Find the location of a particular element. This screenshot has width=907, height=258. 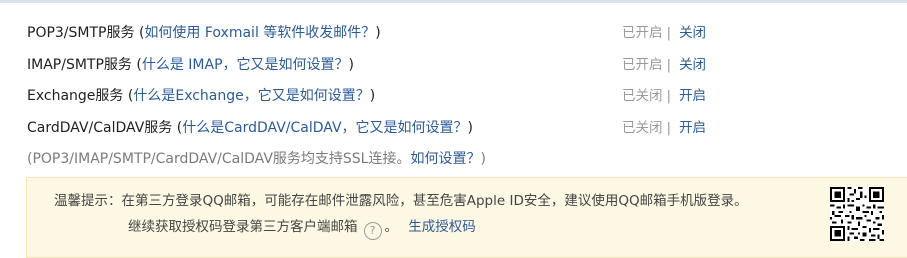

toggle-exchange-button: 开启 is located at coordinates (692, 96).